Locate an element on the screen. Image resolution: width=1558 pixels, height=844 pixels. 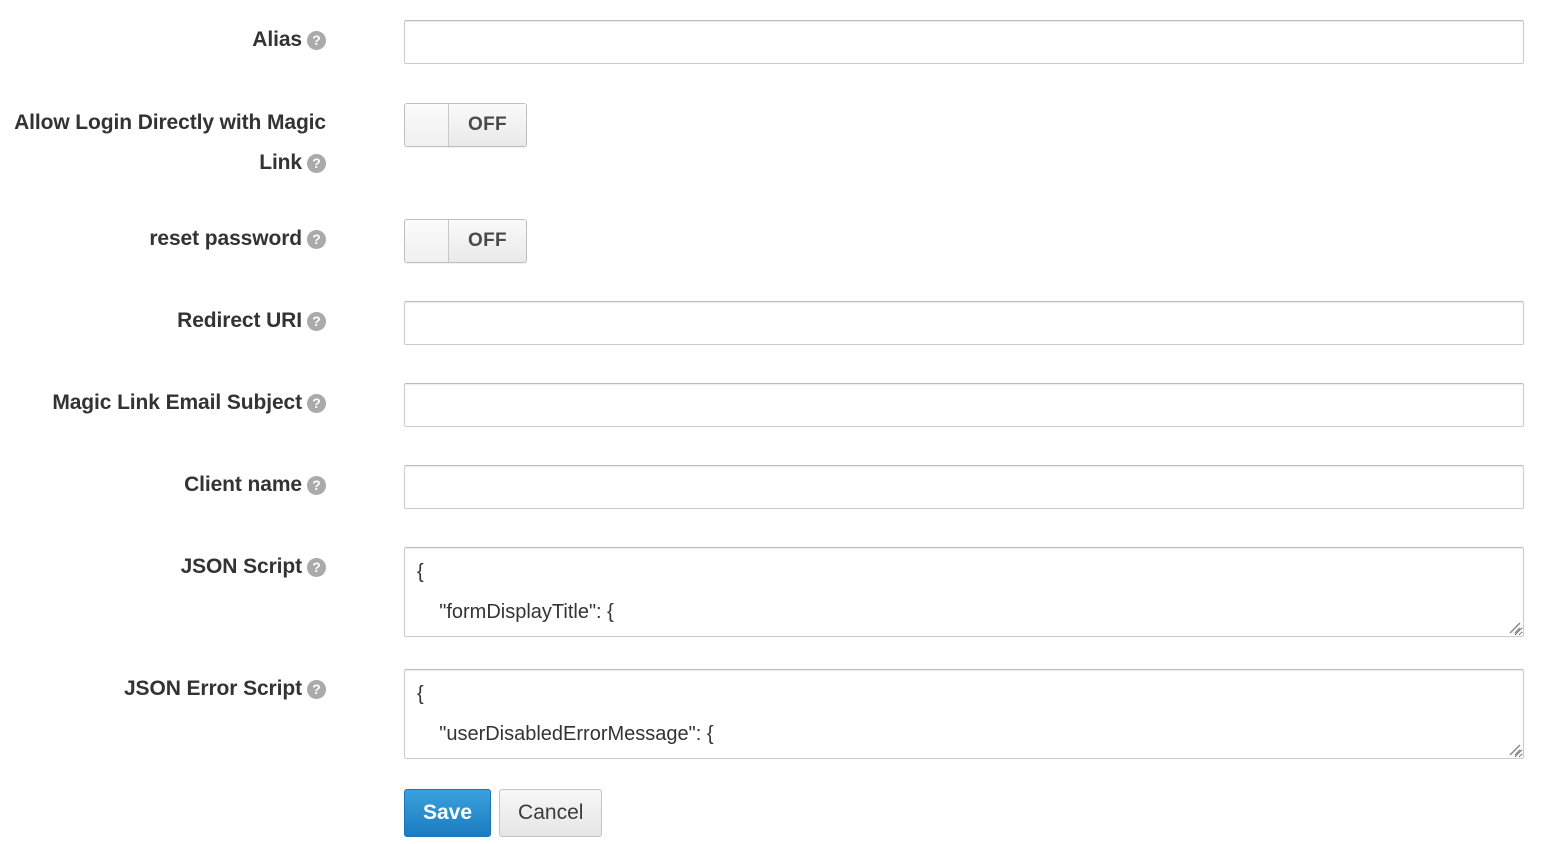
form-row-json-script: JSON Script? is located at coordinates (779, 592).